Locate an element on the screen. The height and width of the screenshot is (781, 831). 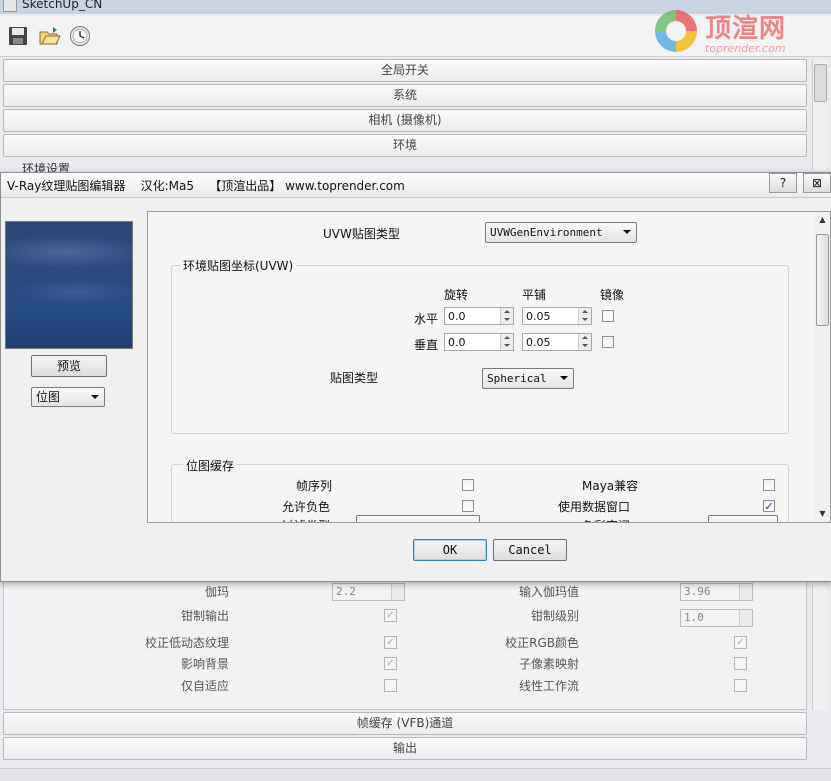
map-type-label: 贴图类型 is located at coordinates (354, 378).